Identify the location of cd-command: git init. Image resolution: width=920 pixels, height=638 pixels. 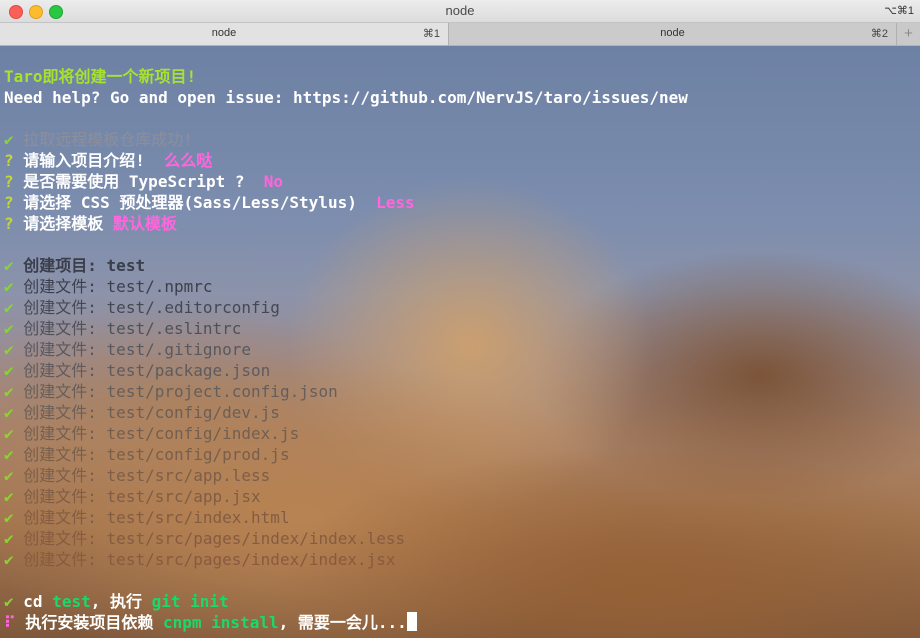
(190, 601).